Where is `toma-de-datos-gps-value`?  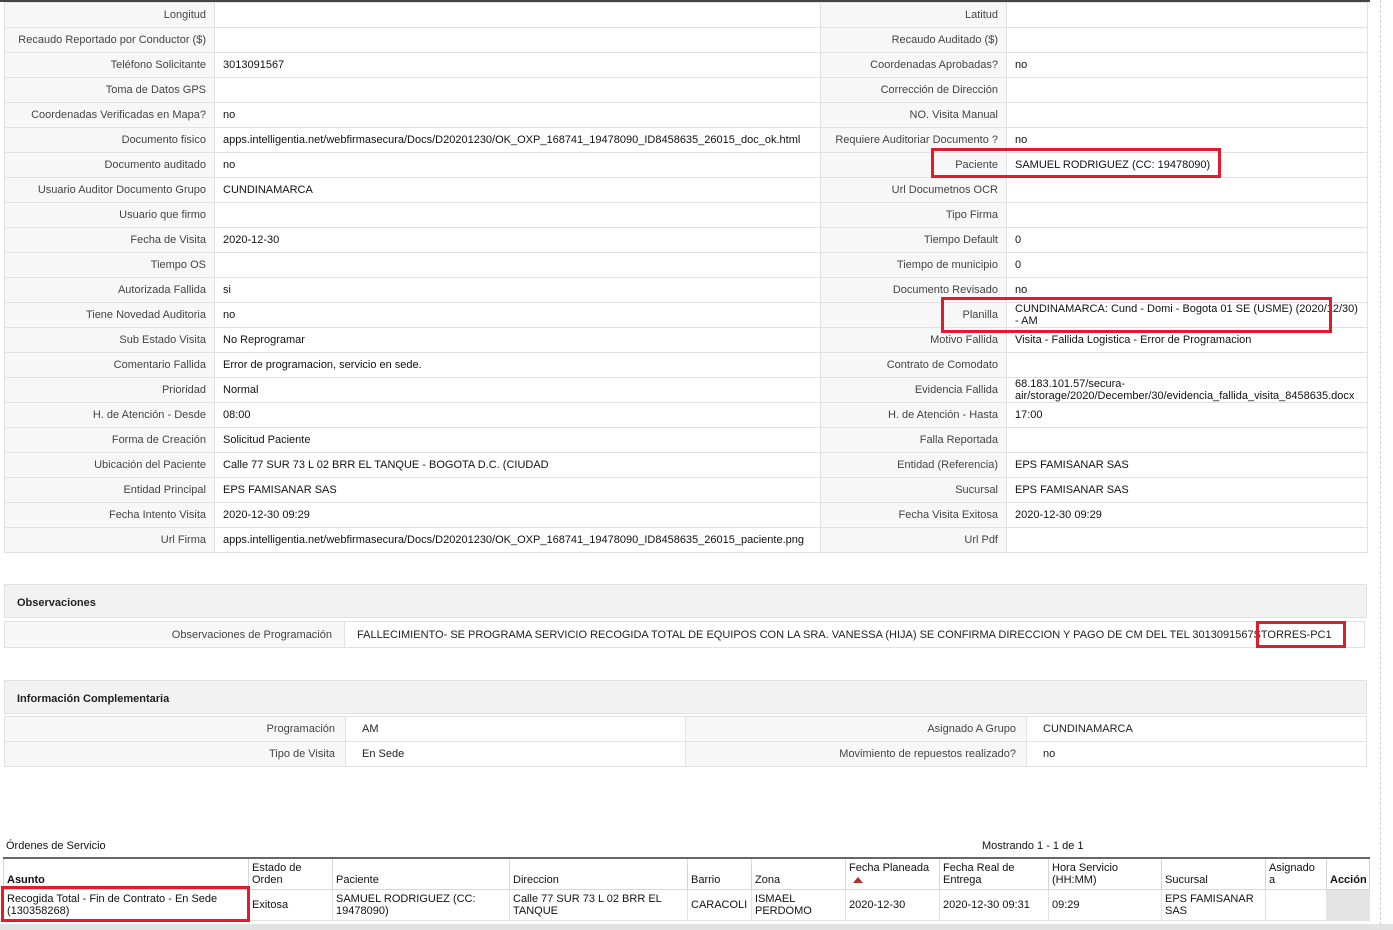 toma-de-datos-gps-value is located at coordinates (517, 90).